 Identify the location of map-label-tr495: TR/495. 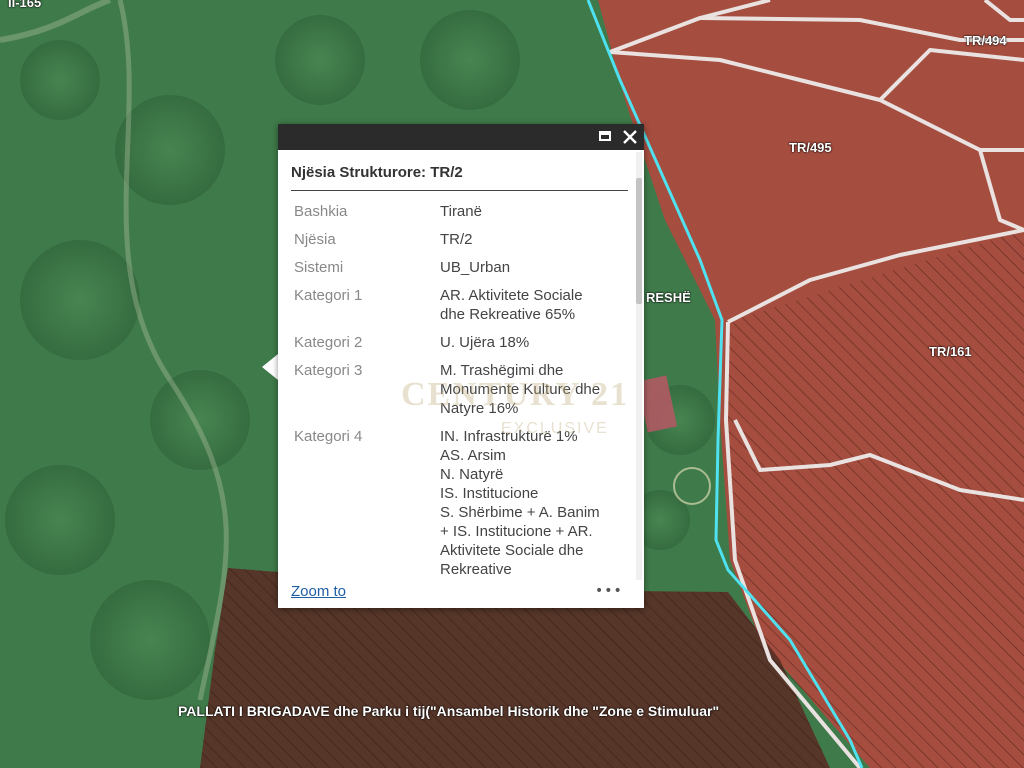
(810, 147).